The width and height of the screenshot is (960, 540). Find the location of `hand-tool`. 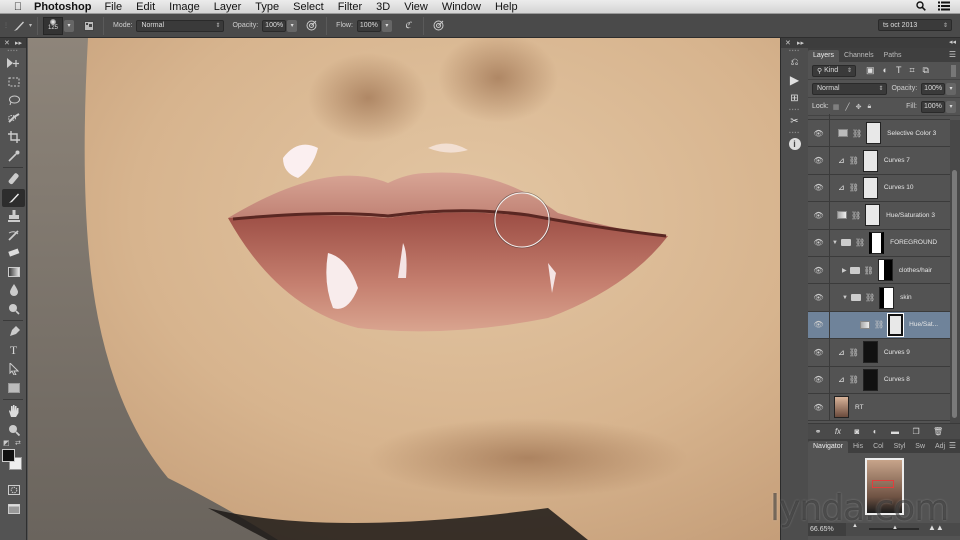

hand-tool is located at coordinates (13, 411).